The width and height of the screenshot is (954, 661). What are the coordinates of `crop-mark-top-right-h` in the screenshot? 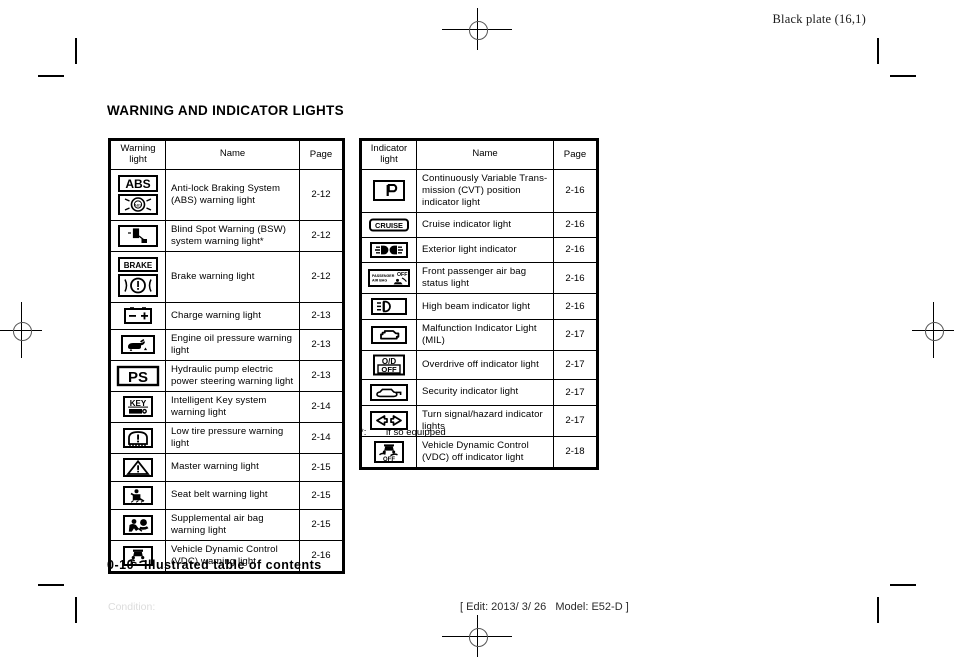 It's located at (903, 76).